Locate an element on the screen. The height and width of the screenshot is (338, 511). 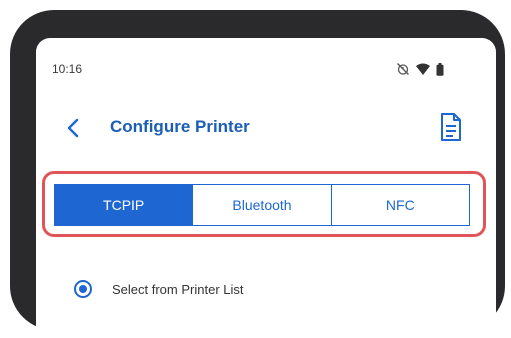
connection-tabs: TCPIP Bluetooth NFC is located at coordinates (262, 205).